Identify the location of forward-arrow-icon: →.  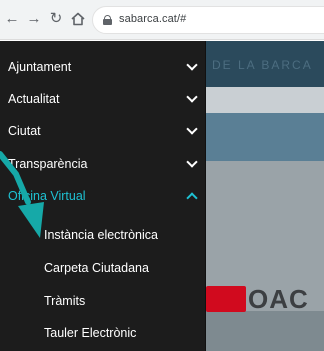
(34, 19).